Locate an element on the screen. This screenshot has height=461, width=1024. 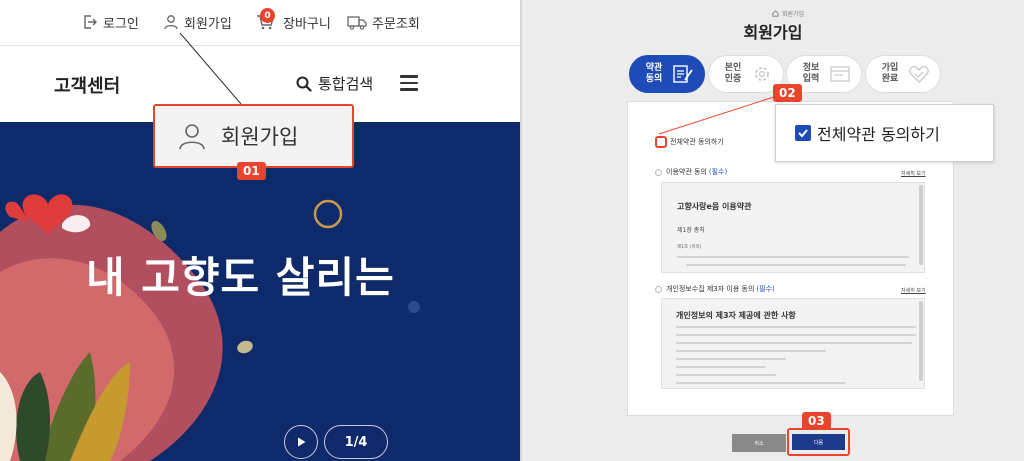
truck-icon is located at coordinates (357, 23).